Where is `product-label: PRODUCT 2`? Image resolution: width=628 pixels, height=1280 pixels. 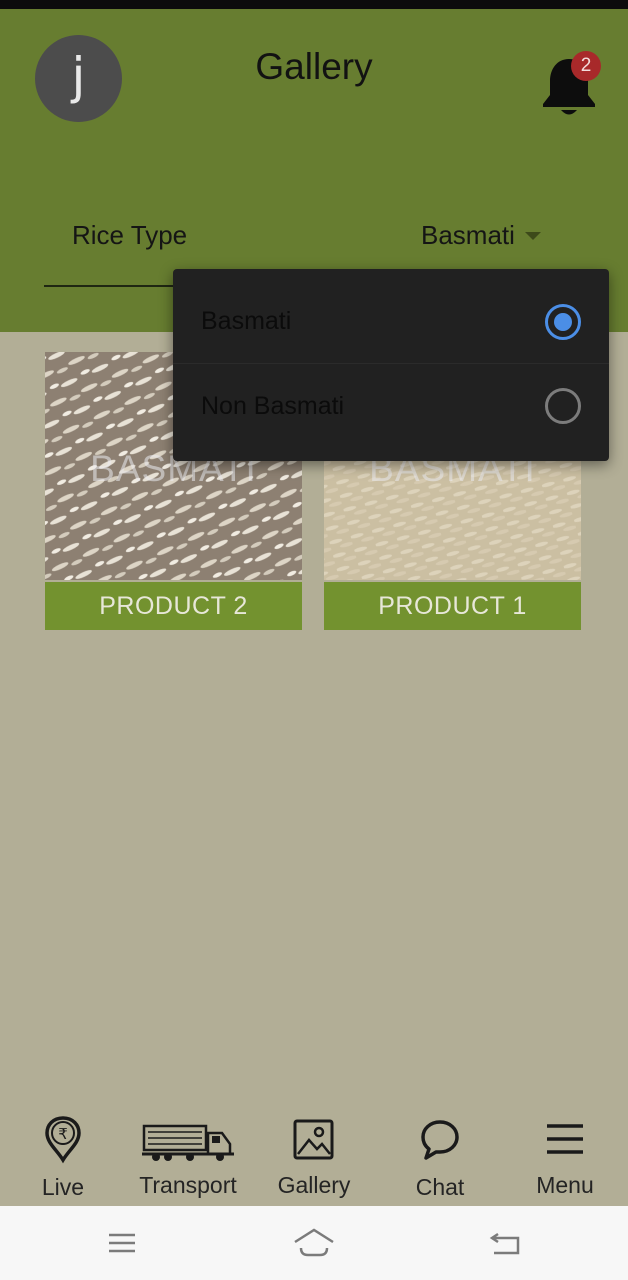 product-label: PRODUCT 2 is located at coordinates (173, 606).